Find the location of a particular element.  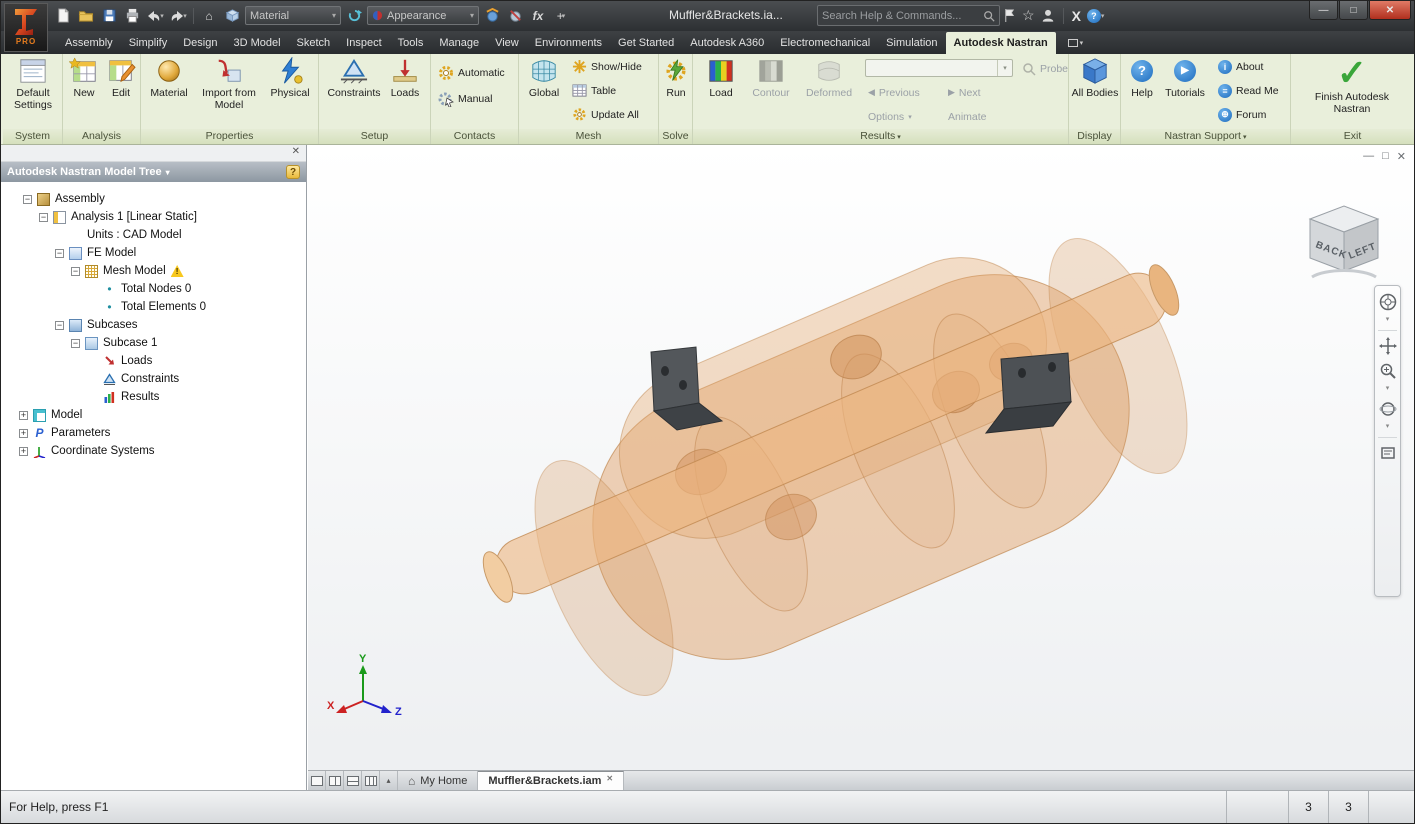

new-analysis-button: New is located at coordinates (84, 78).